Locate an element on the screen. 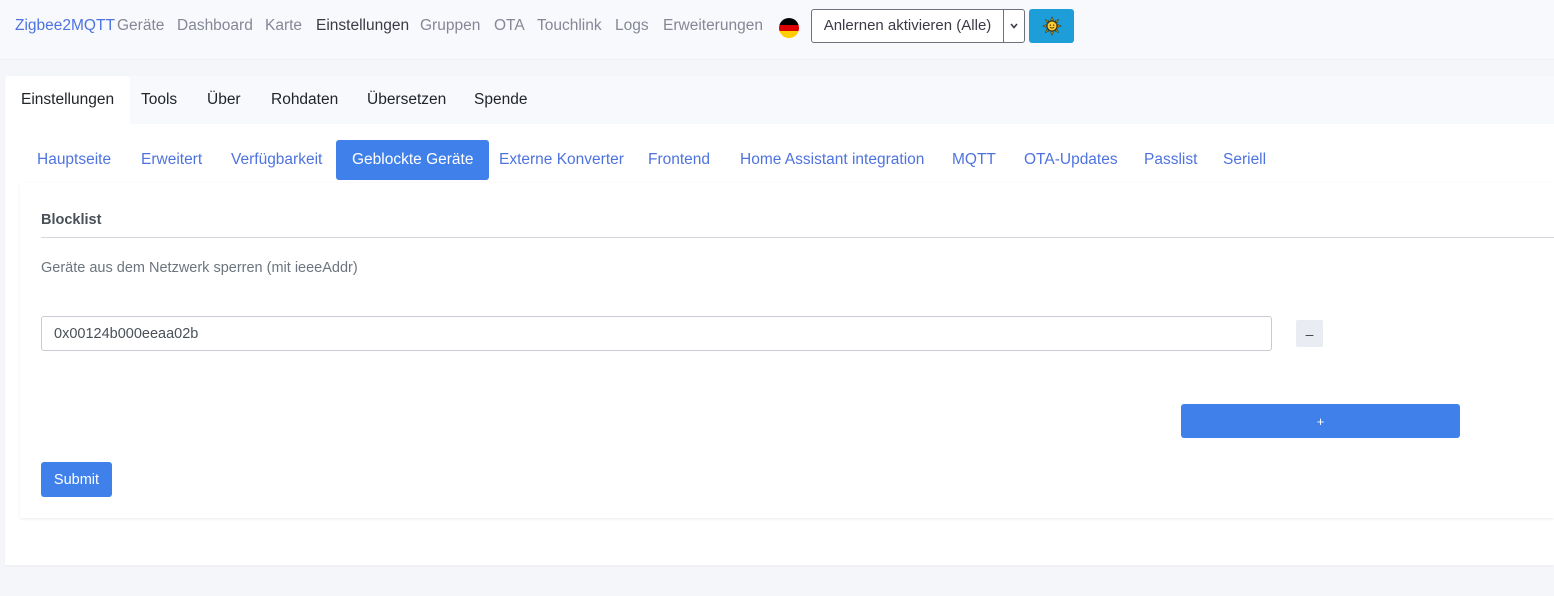  subtab-home-assistant: Home Assistant integration is located at coordinates (832, 160).